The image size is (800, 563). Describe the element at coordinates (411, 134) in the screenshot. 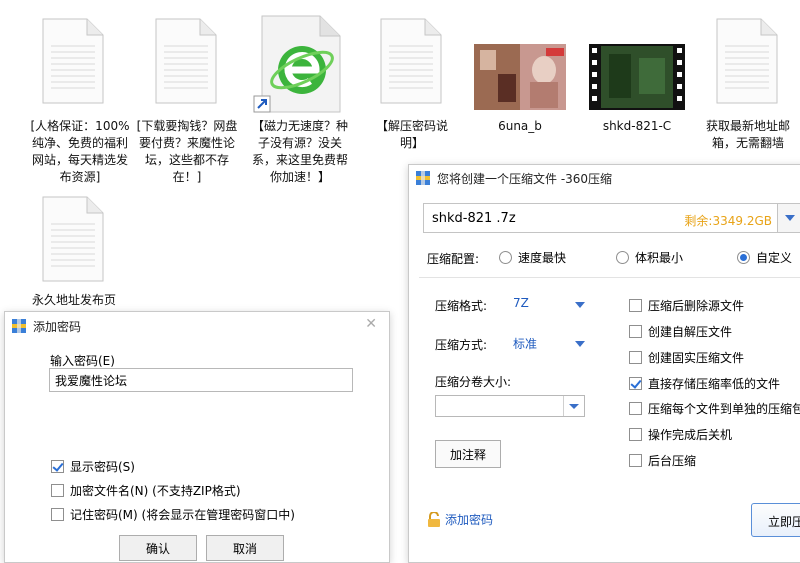

I see `file-label: 【解压密码说明】` at that location.